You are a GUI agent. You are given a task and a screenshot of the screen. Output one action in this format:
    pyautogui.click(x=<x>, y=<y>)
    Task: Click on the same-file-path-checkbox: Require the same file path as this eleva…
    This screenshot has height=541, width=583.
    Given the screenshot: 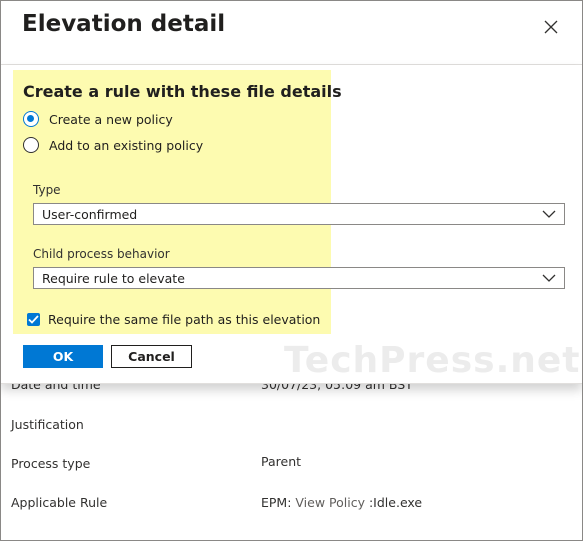 What is the action you would take?
    pyautogui.click(x=173, y=319)
    